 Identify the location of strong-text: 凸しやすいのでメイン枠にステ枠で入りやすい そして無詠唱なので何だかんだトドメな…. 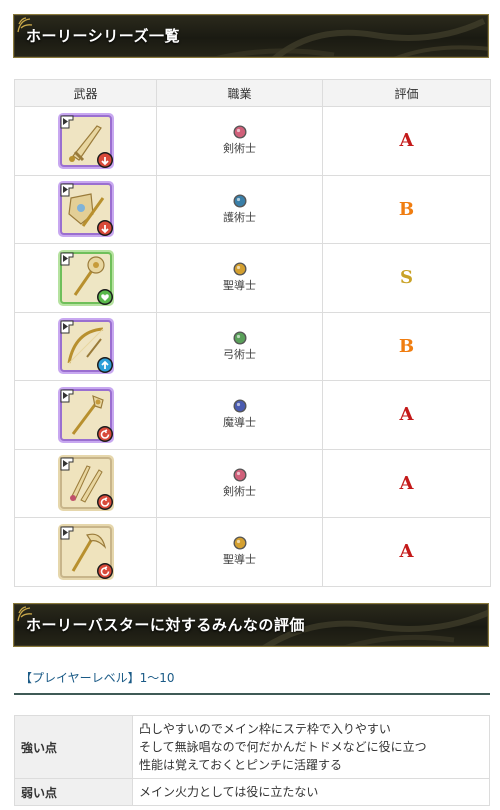
(311, 747).